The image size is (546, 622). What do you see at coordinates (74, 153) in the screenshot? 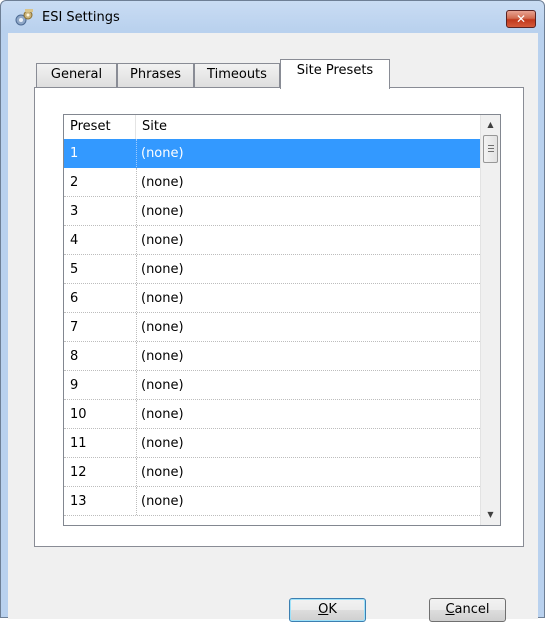
I see `preset-number: 1` at bounding box center [74, 153].